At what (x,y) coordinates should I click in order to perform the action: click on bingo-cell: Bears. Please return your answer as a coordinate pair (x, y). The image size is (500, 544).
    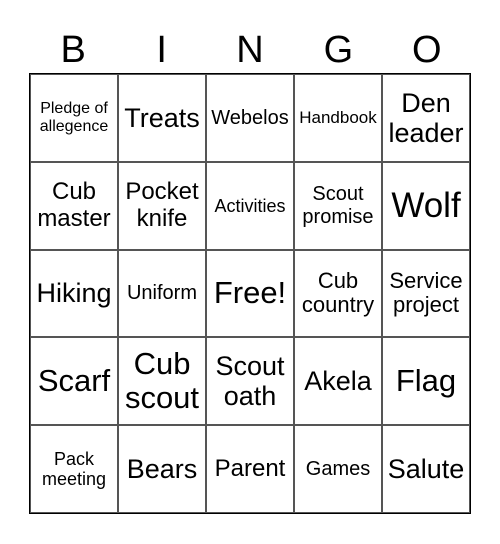
    Looking at the image, I should click on (162, 469).